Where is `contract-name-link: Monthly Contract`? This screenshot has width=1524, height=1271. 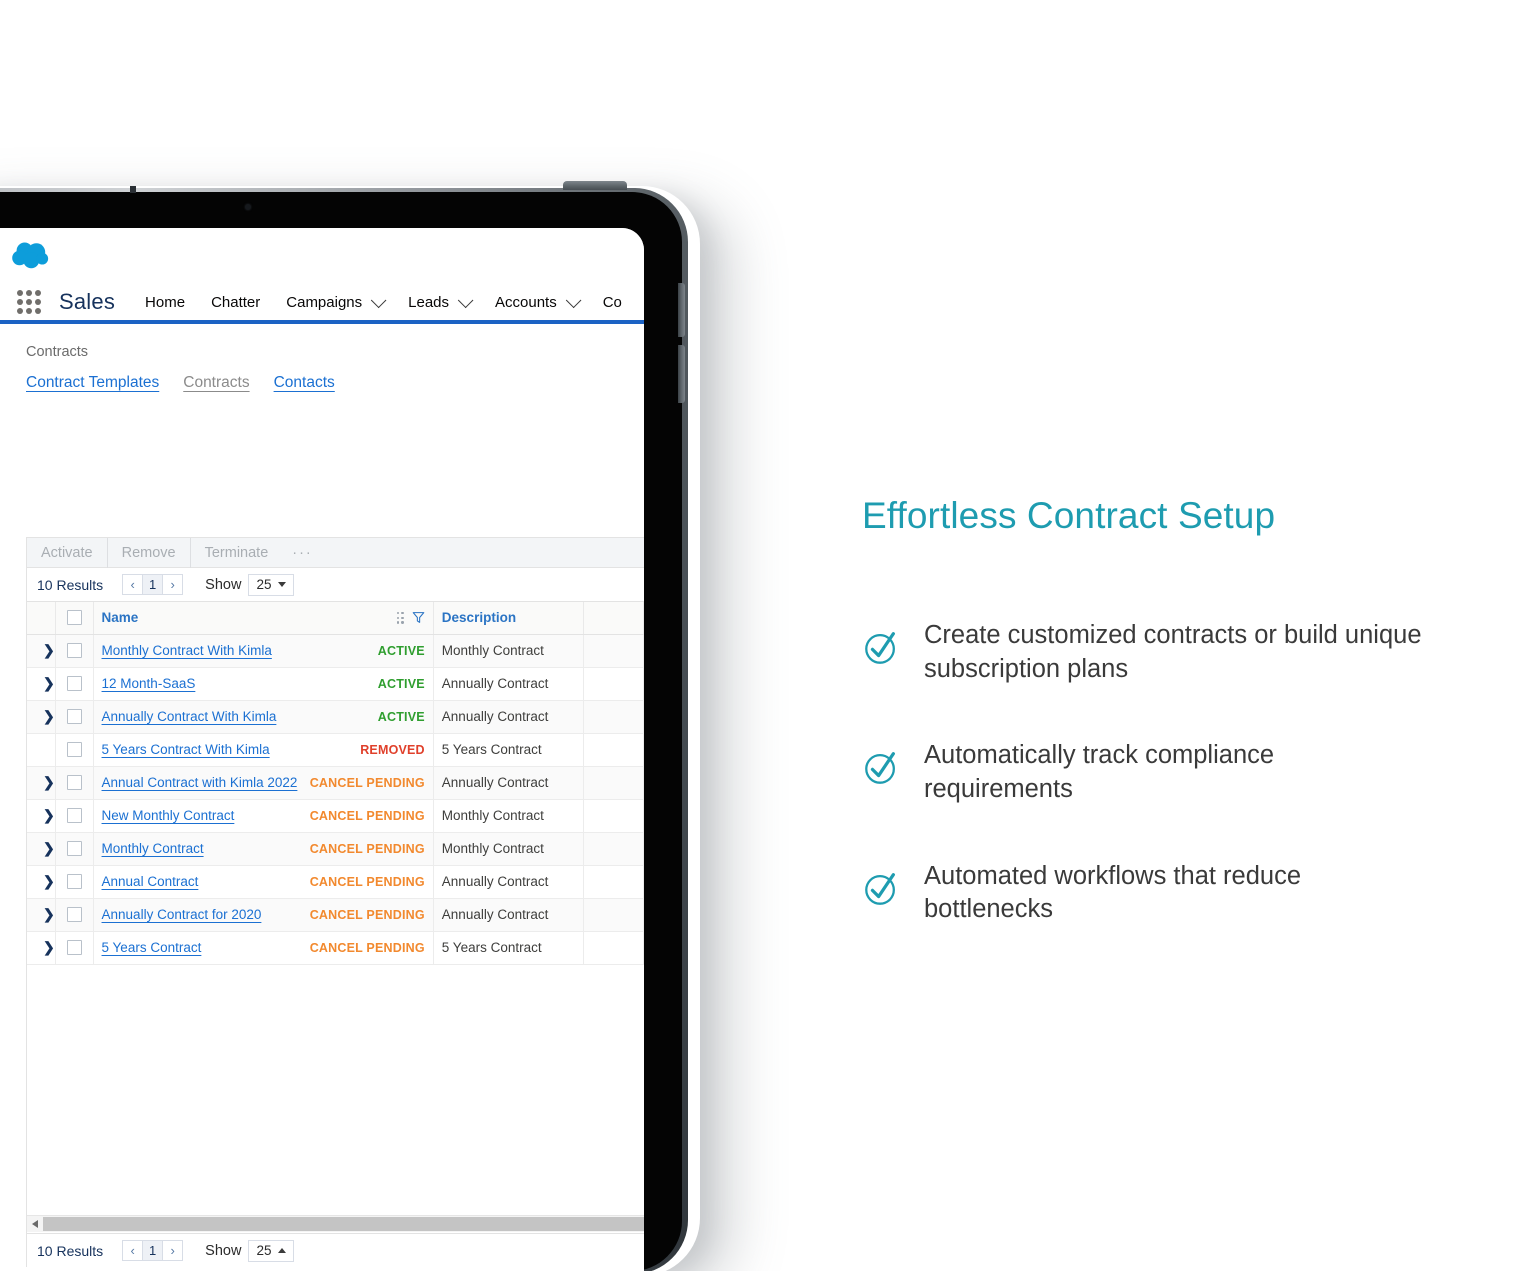 contract-name-link: Monthly Contract is located at coordinates (153, 848).